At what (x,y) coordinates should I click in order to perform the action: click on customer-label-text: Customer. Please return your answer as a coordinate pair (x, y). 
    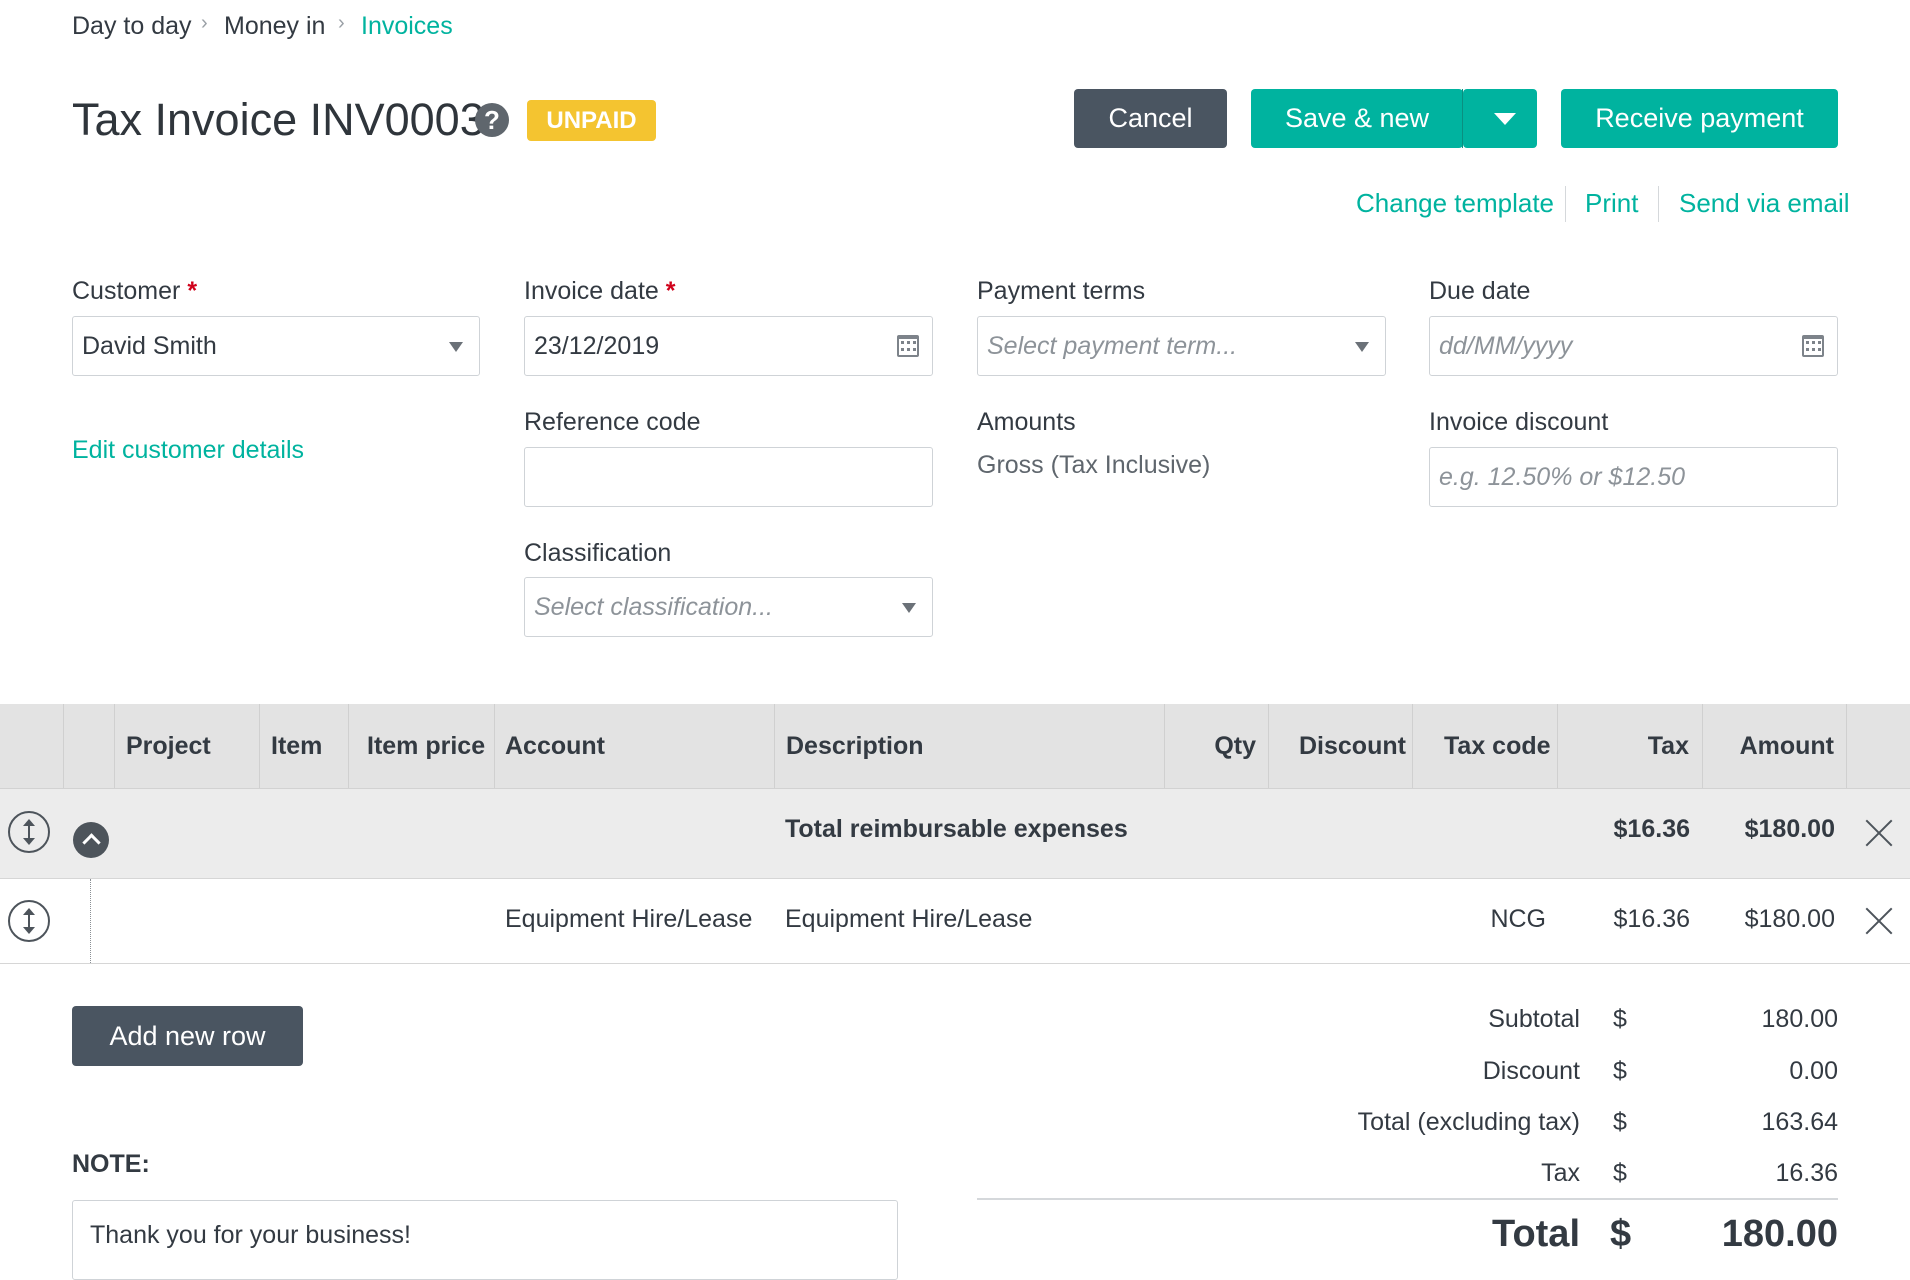
    Looking at the image, I should click on (126, 291).